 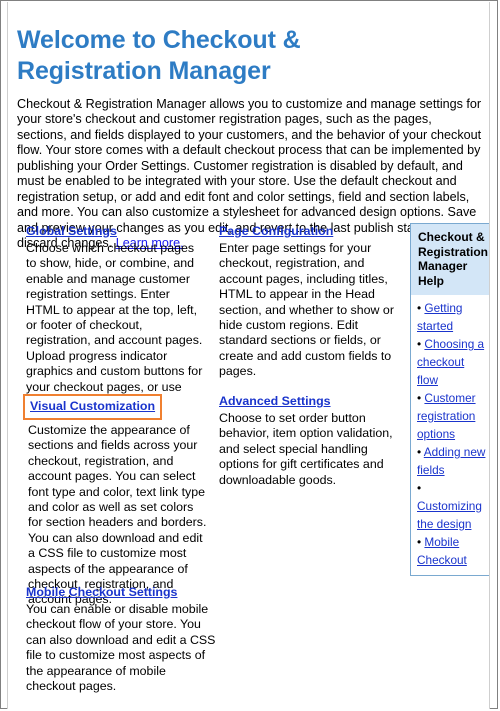 I want to click on help-link-item: • Choosing a checkout flow, so click(x=452, y=362).